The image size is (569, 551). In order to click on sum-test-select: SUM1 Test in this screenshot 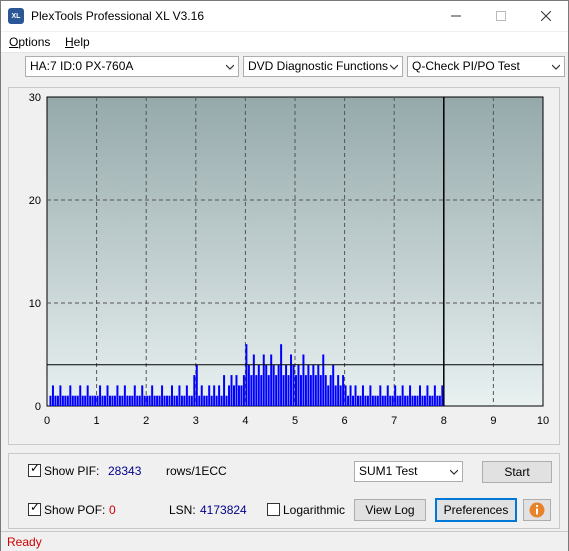, I will do `click(408, 471)`.